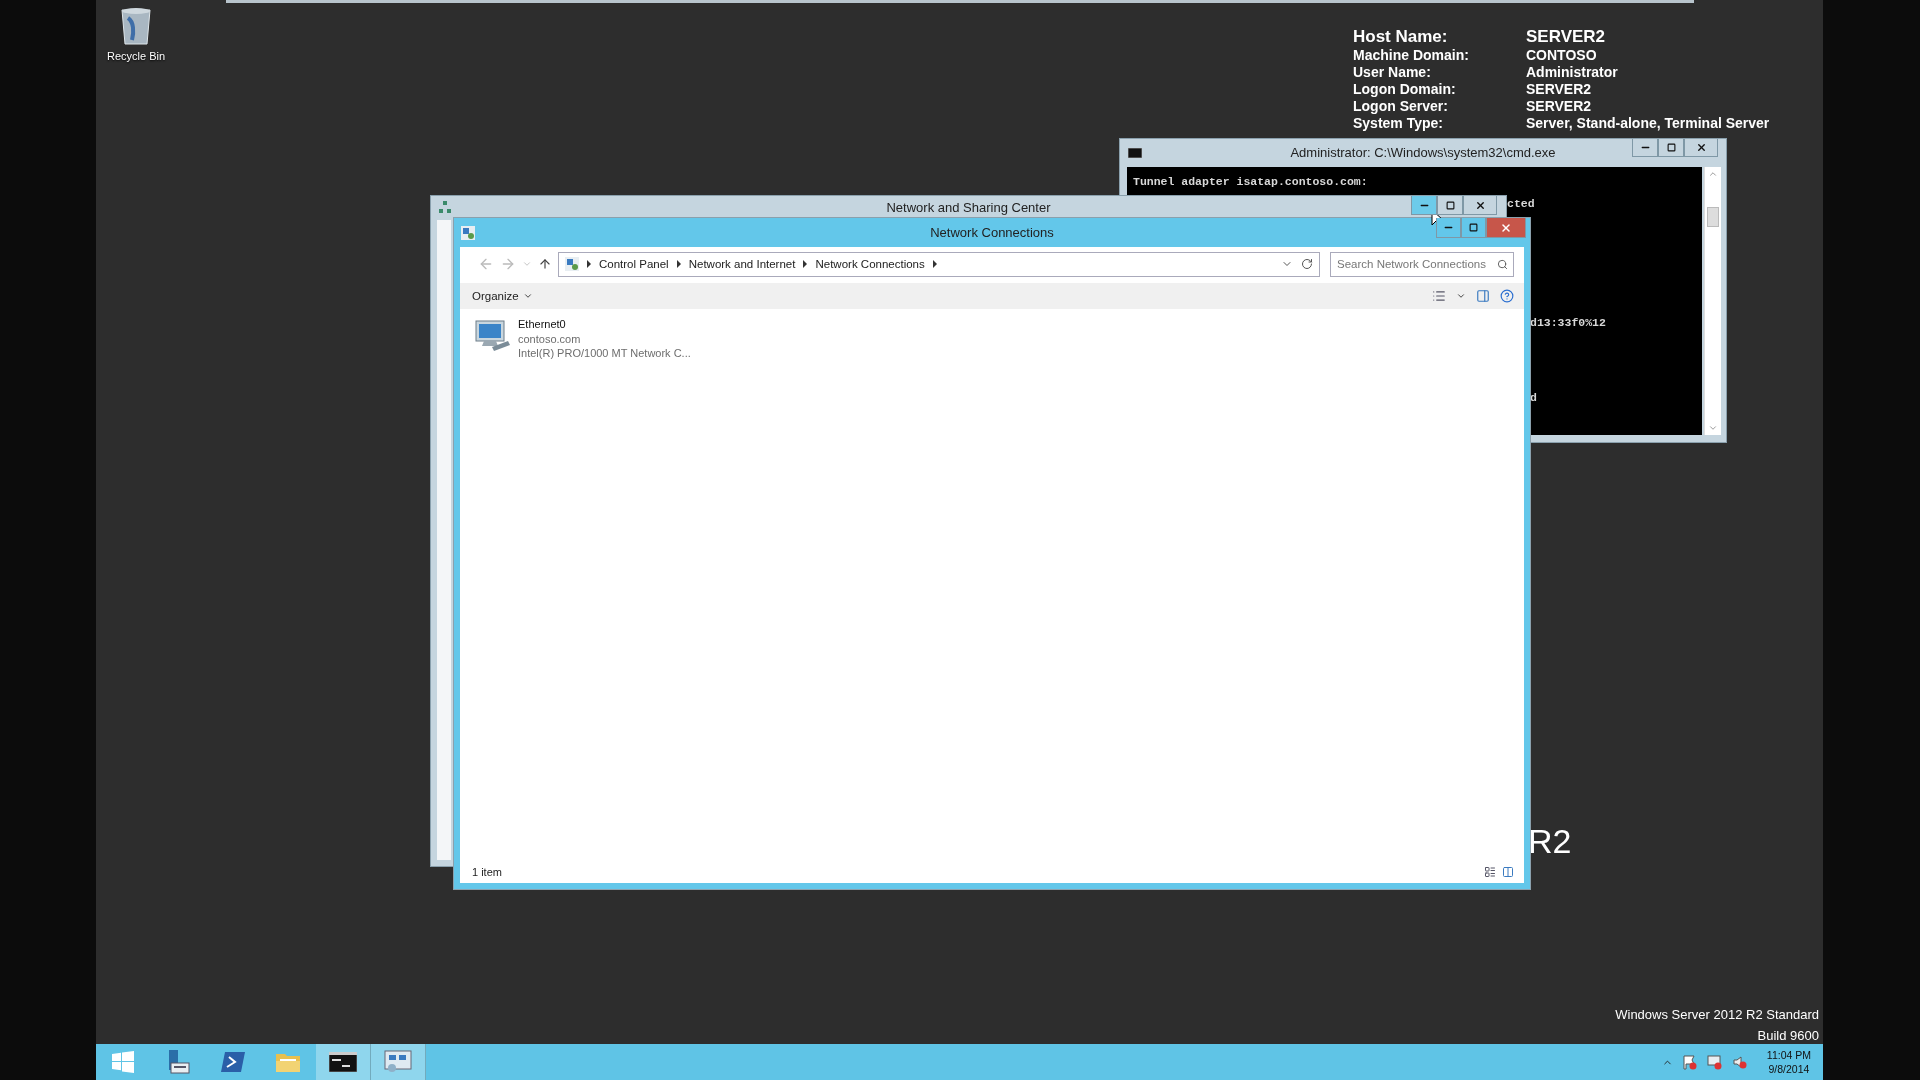 The width and height of the screenshot is (1920, 1080). What do you see at coordinates (1712, 301) in the screenshot?
I see `scrollbar` at bounding box center [1712, 301].